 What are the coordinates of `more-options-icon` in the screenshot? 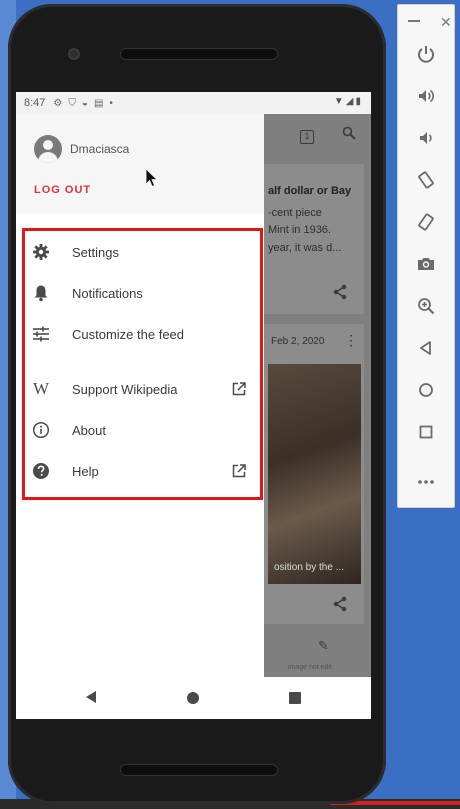 It's located at (426, 482).